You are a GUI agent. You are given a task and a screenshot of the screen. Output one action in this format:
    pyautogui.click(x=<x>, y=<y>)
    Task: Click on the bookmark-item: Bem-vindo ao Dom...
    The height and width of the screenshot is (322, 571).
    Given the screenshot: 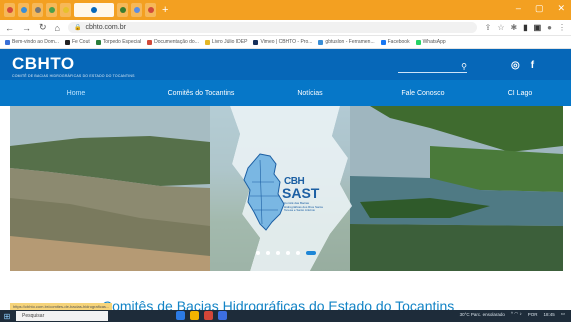 What is the action you would take?
    pyautogui.click(x=32, y=42)
    